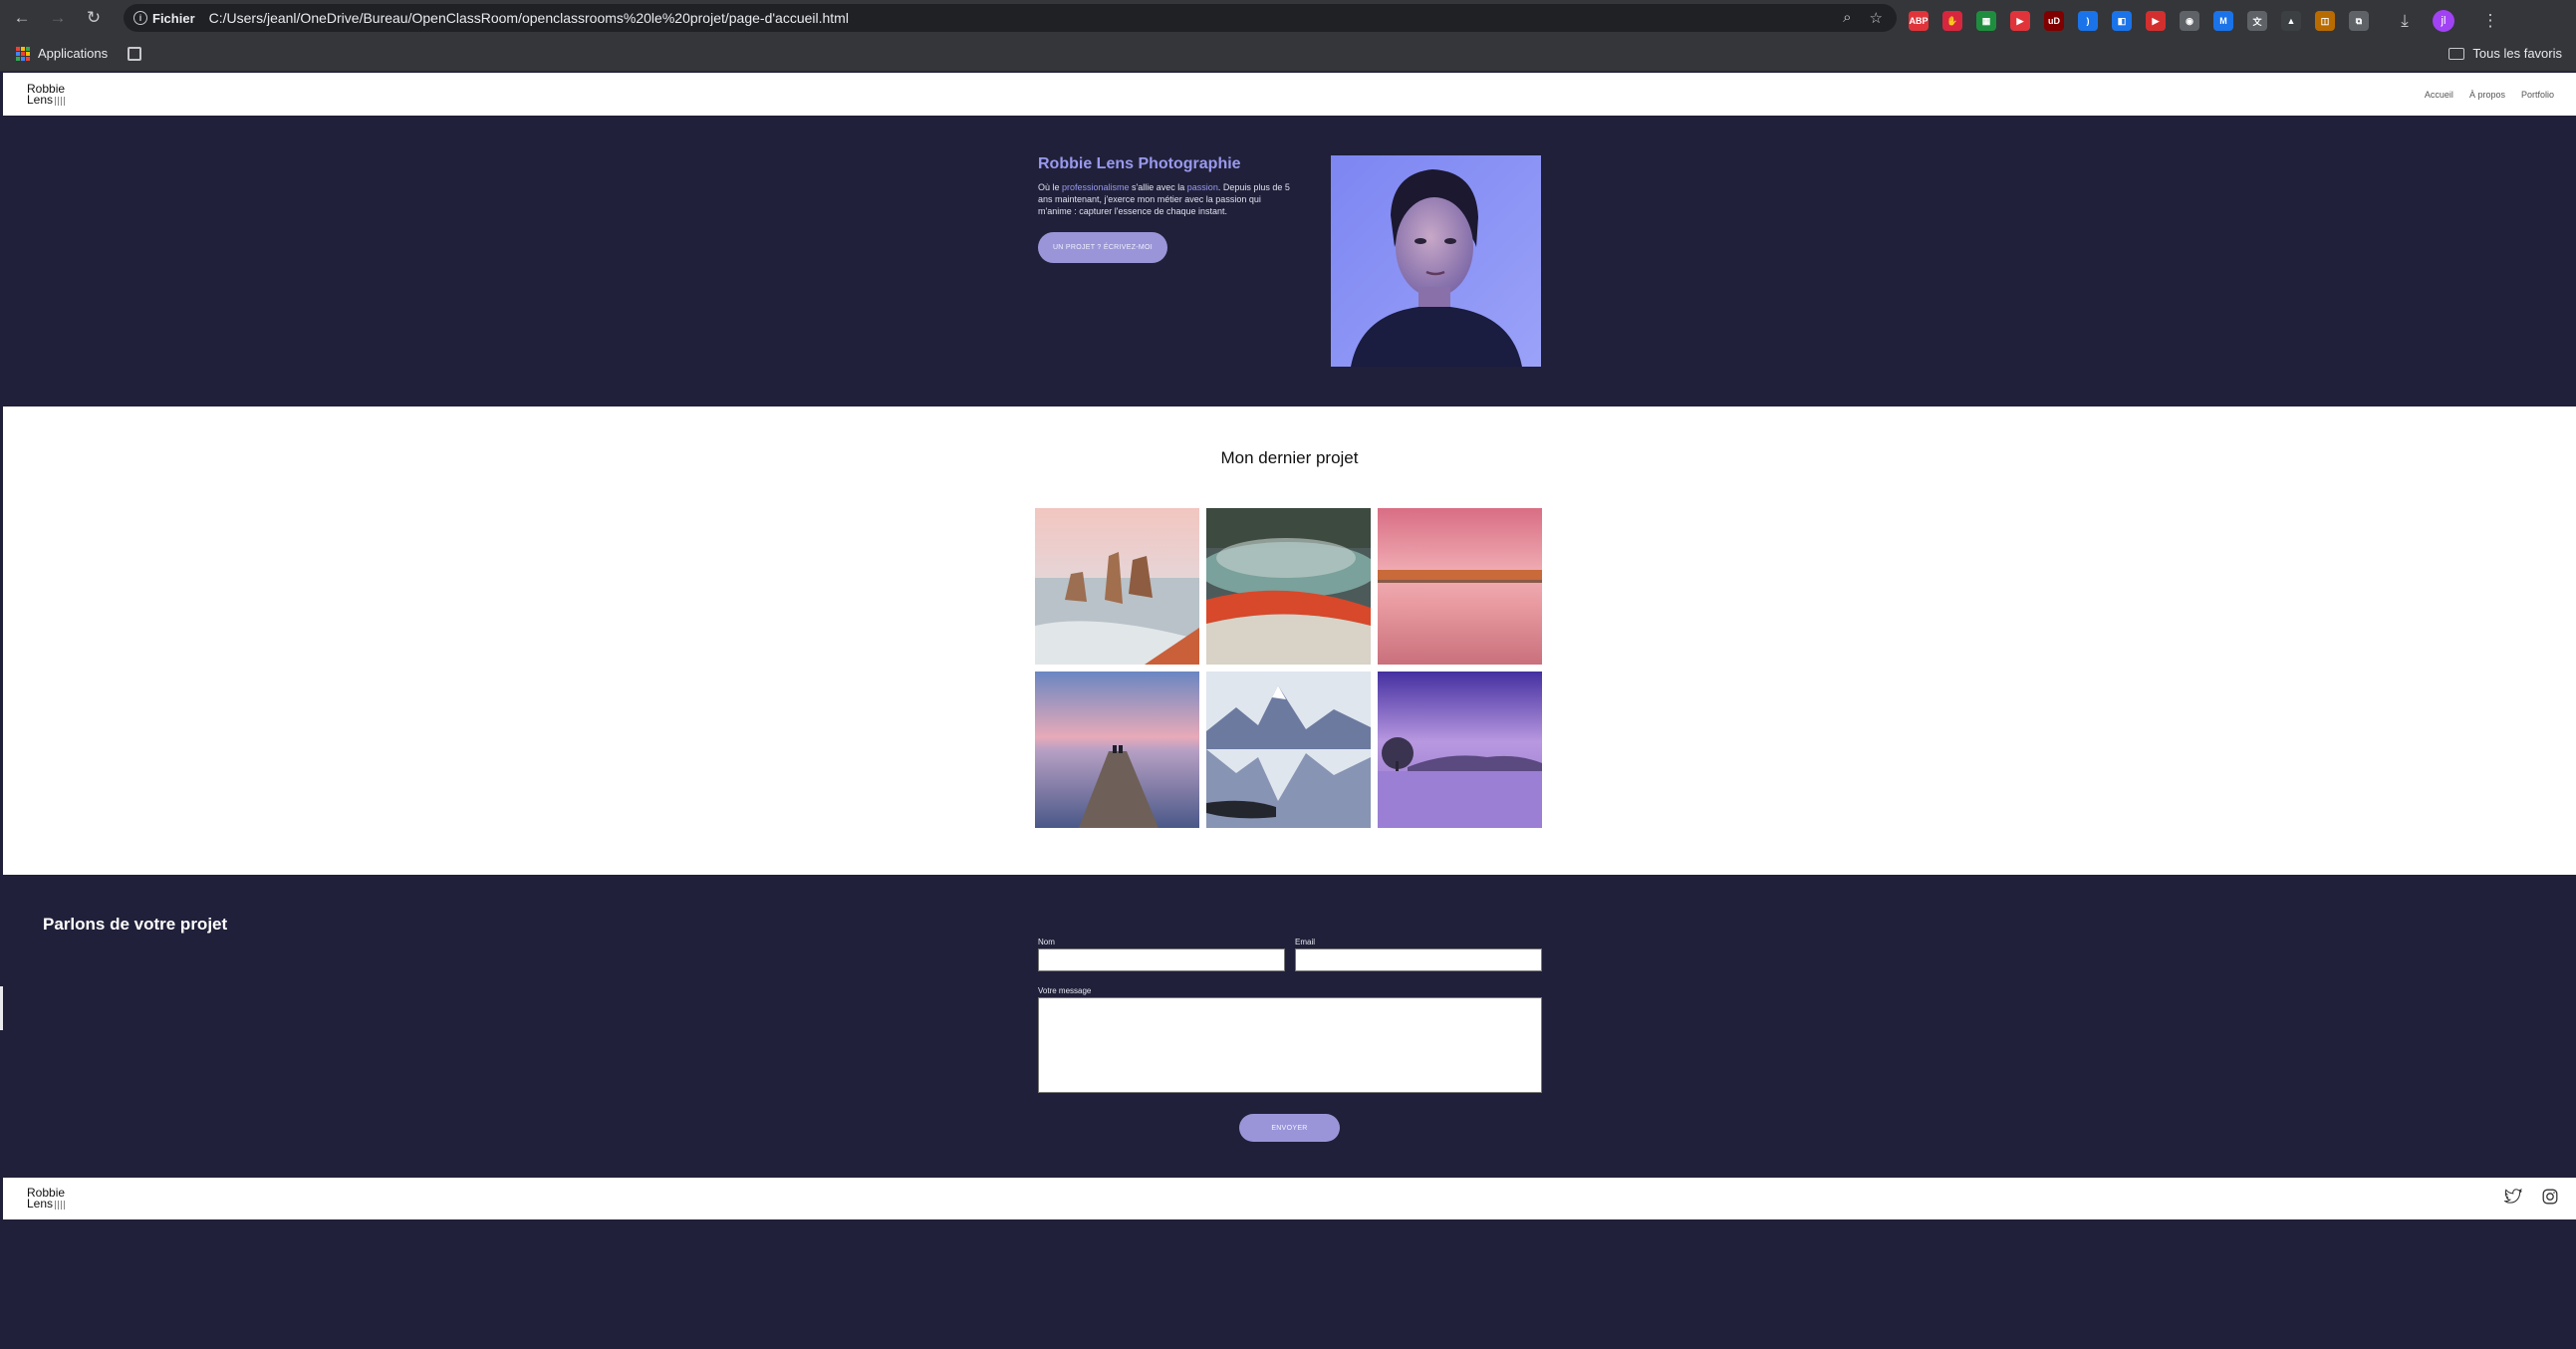  Describe the element at coordinates (2487, 95) in the screenshot. I see `nav-link-a-propos: À propos` at that location.